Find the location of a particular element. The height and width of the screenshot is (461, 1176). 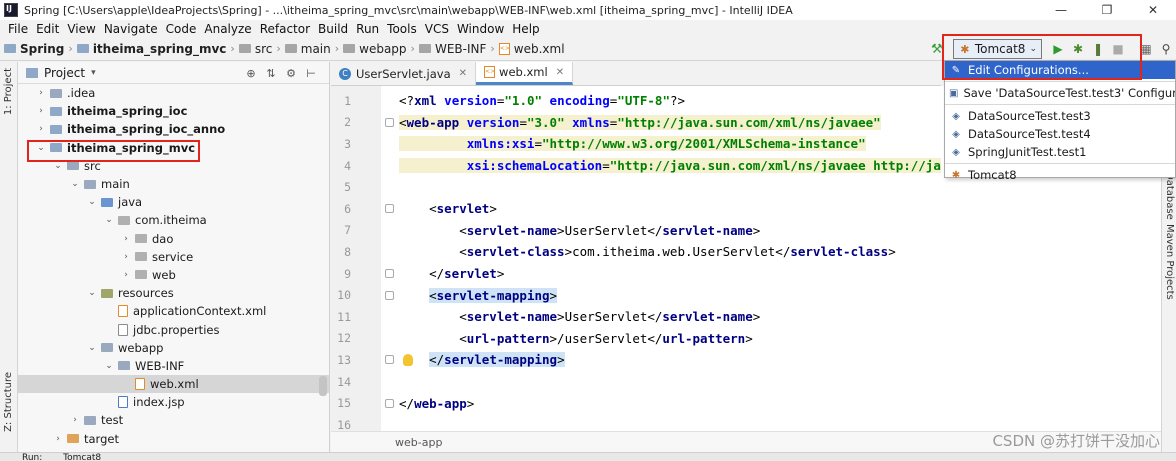

scrollbar is located at coordinates (323, 386).